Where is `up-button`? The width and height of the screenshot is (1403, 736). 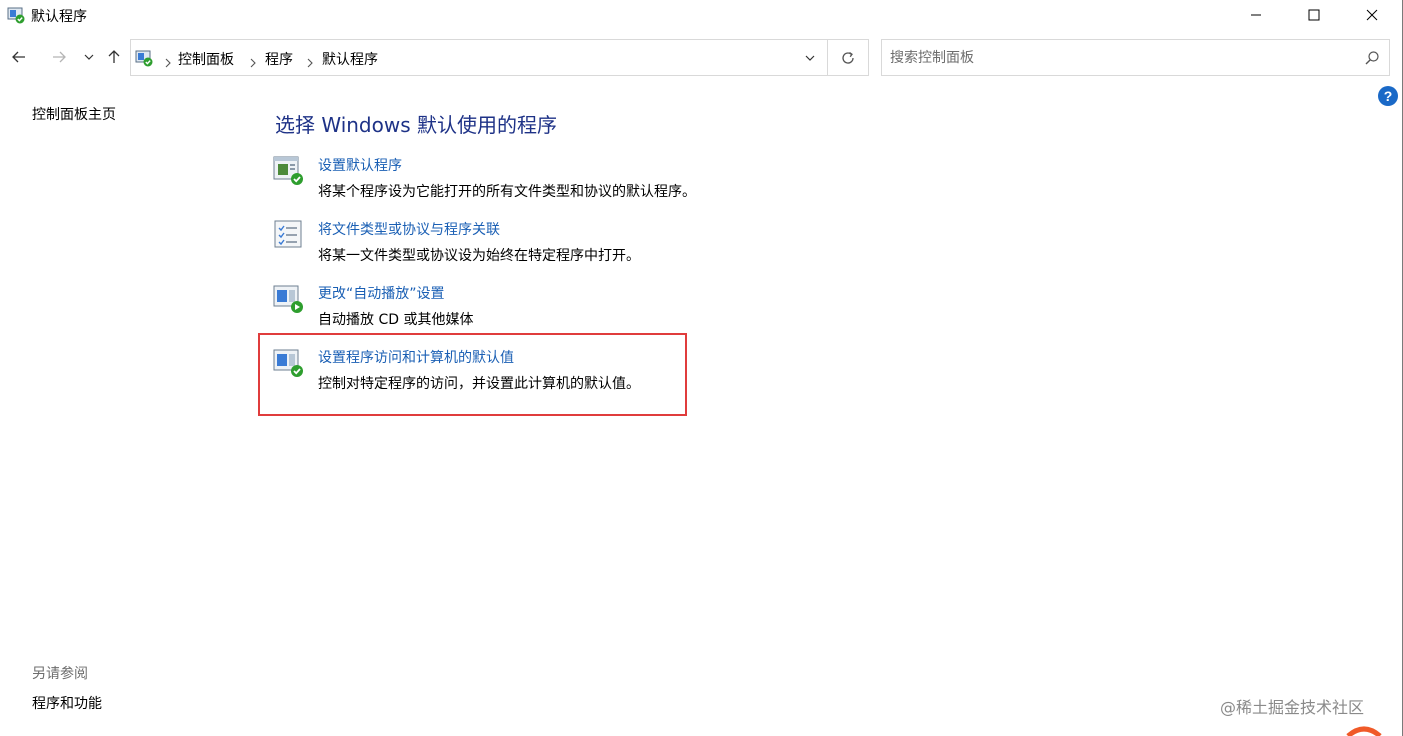
up-button is located at coordinates (114, 57).